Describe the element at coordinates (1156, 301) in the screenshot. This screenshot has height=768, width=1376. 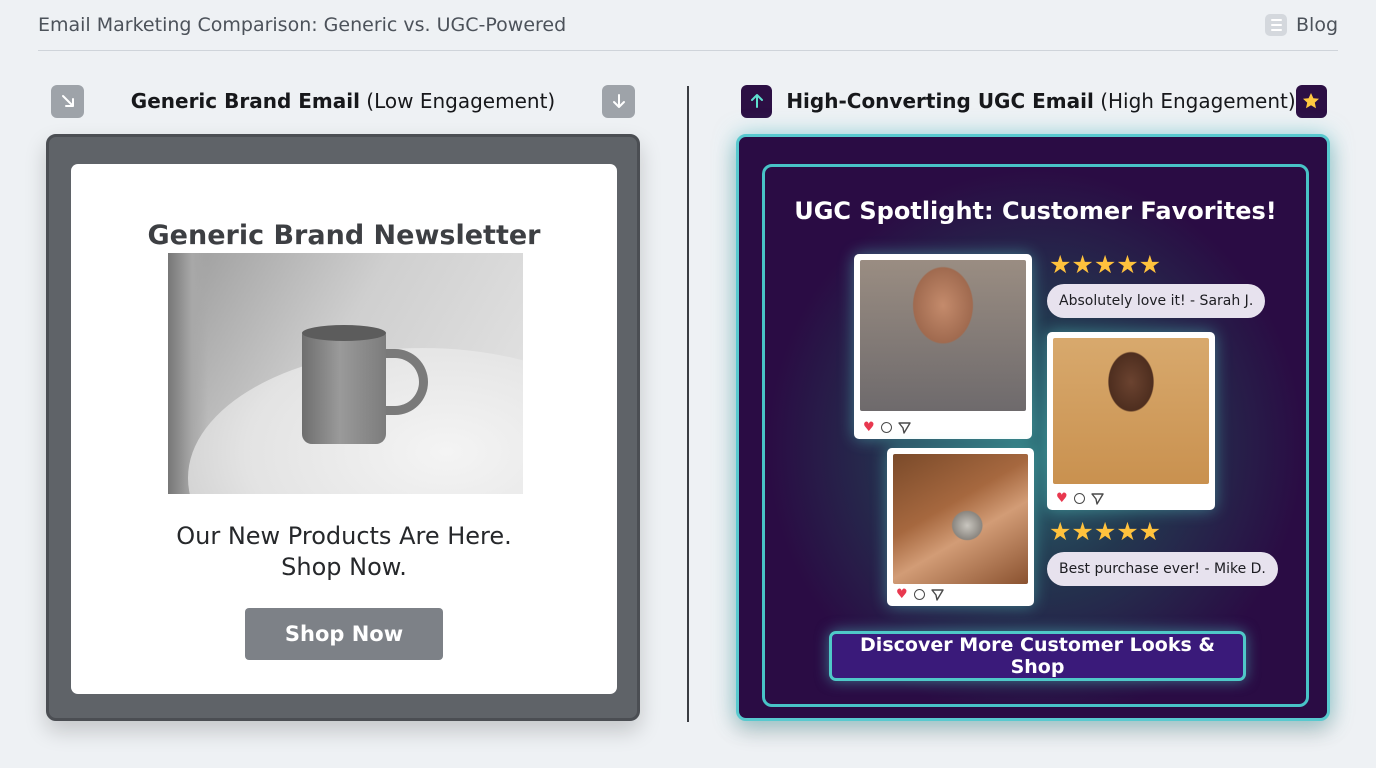
I see `review-bubble: Absolutely love it! - Sarah J.` at that location.